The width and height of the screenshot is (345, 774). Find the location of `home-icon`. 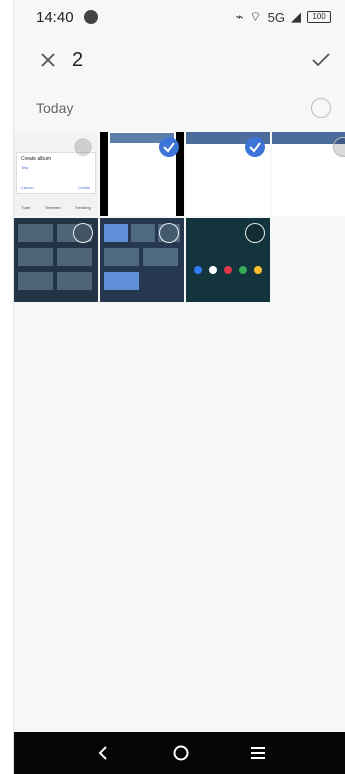

home-icon is located at coordinates (181, 753).